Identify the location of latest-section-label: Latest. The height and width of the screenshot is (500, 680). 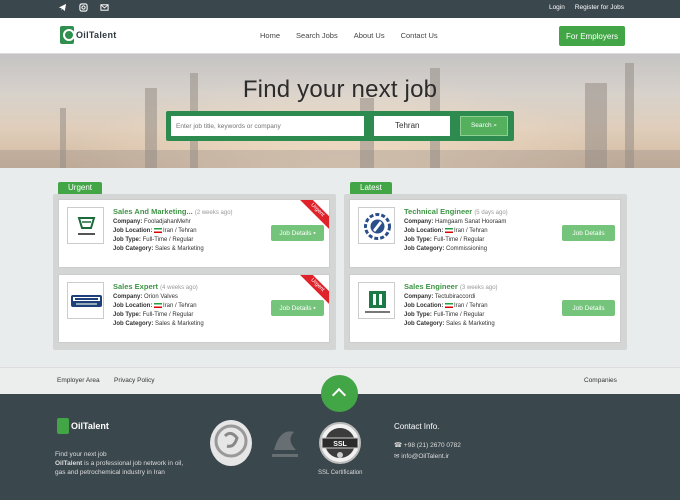
(371, 188).